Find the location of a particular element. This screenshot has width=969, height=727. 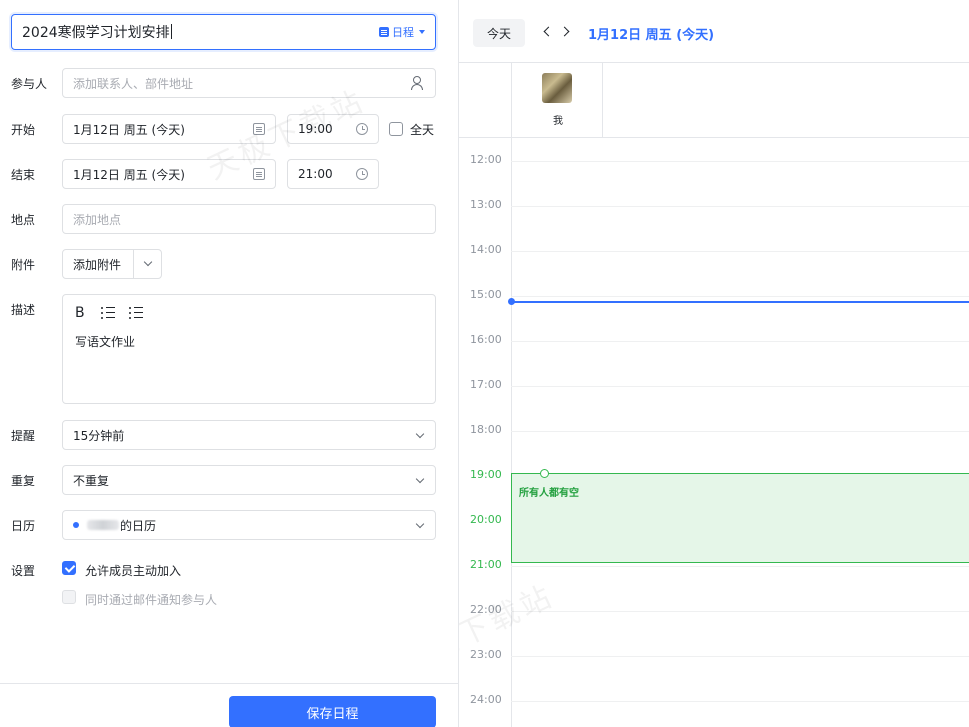

calendar-date-title: 1月12日 周五 (今天) is located at coordinates (651, 35).